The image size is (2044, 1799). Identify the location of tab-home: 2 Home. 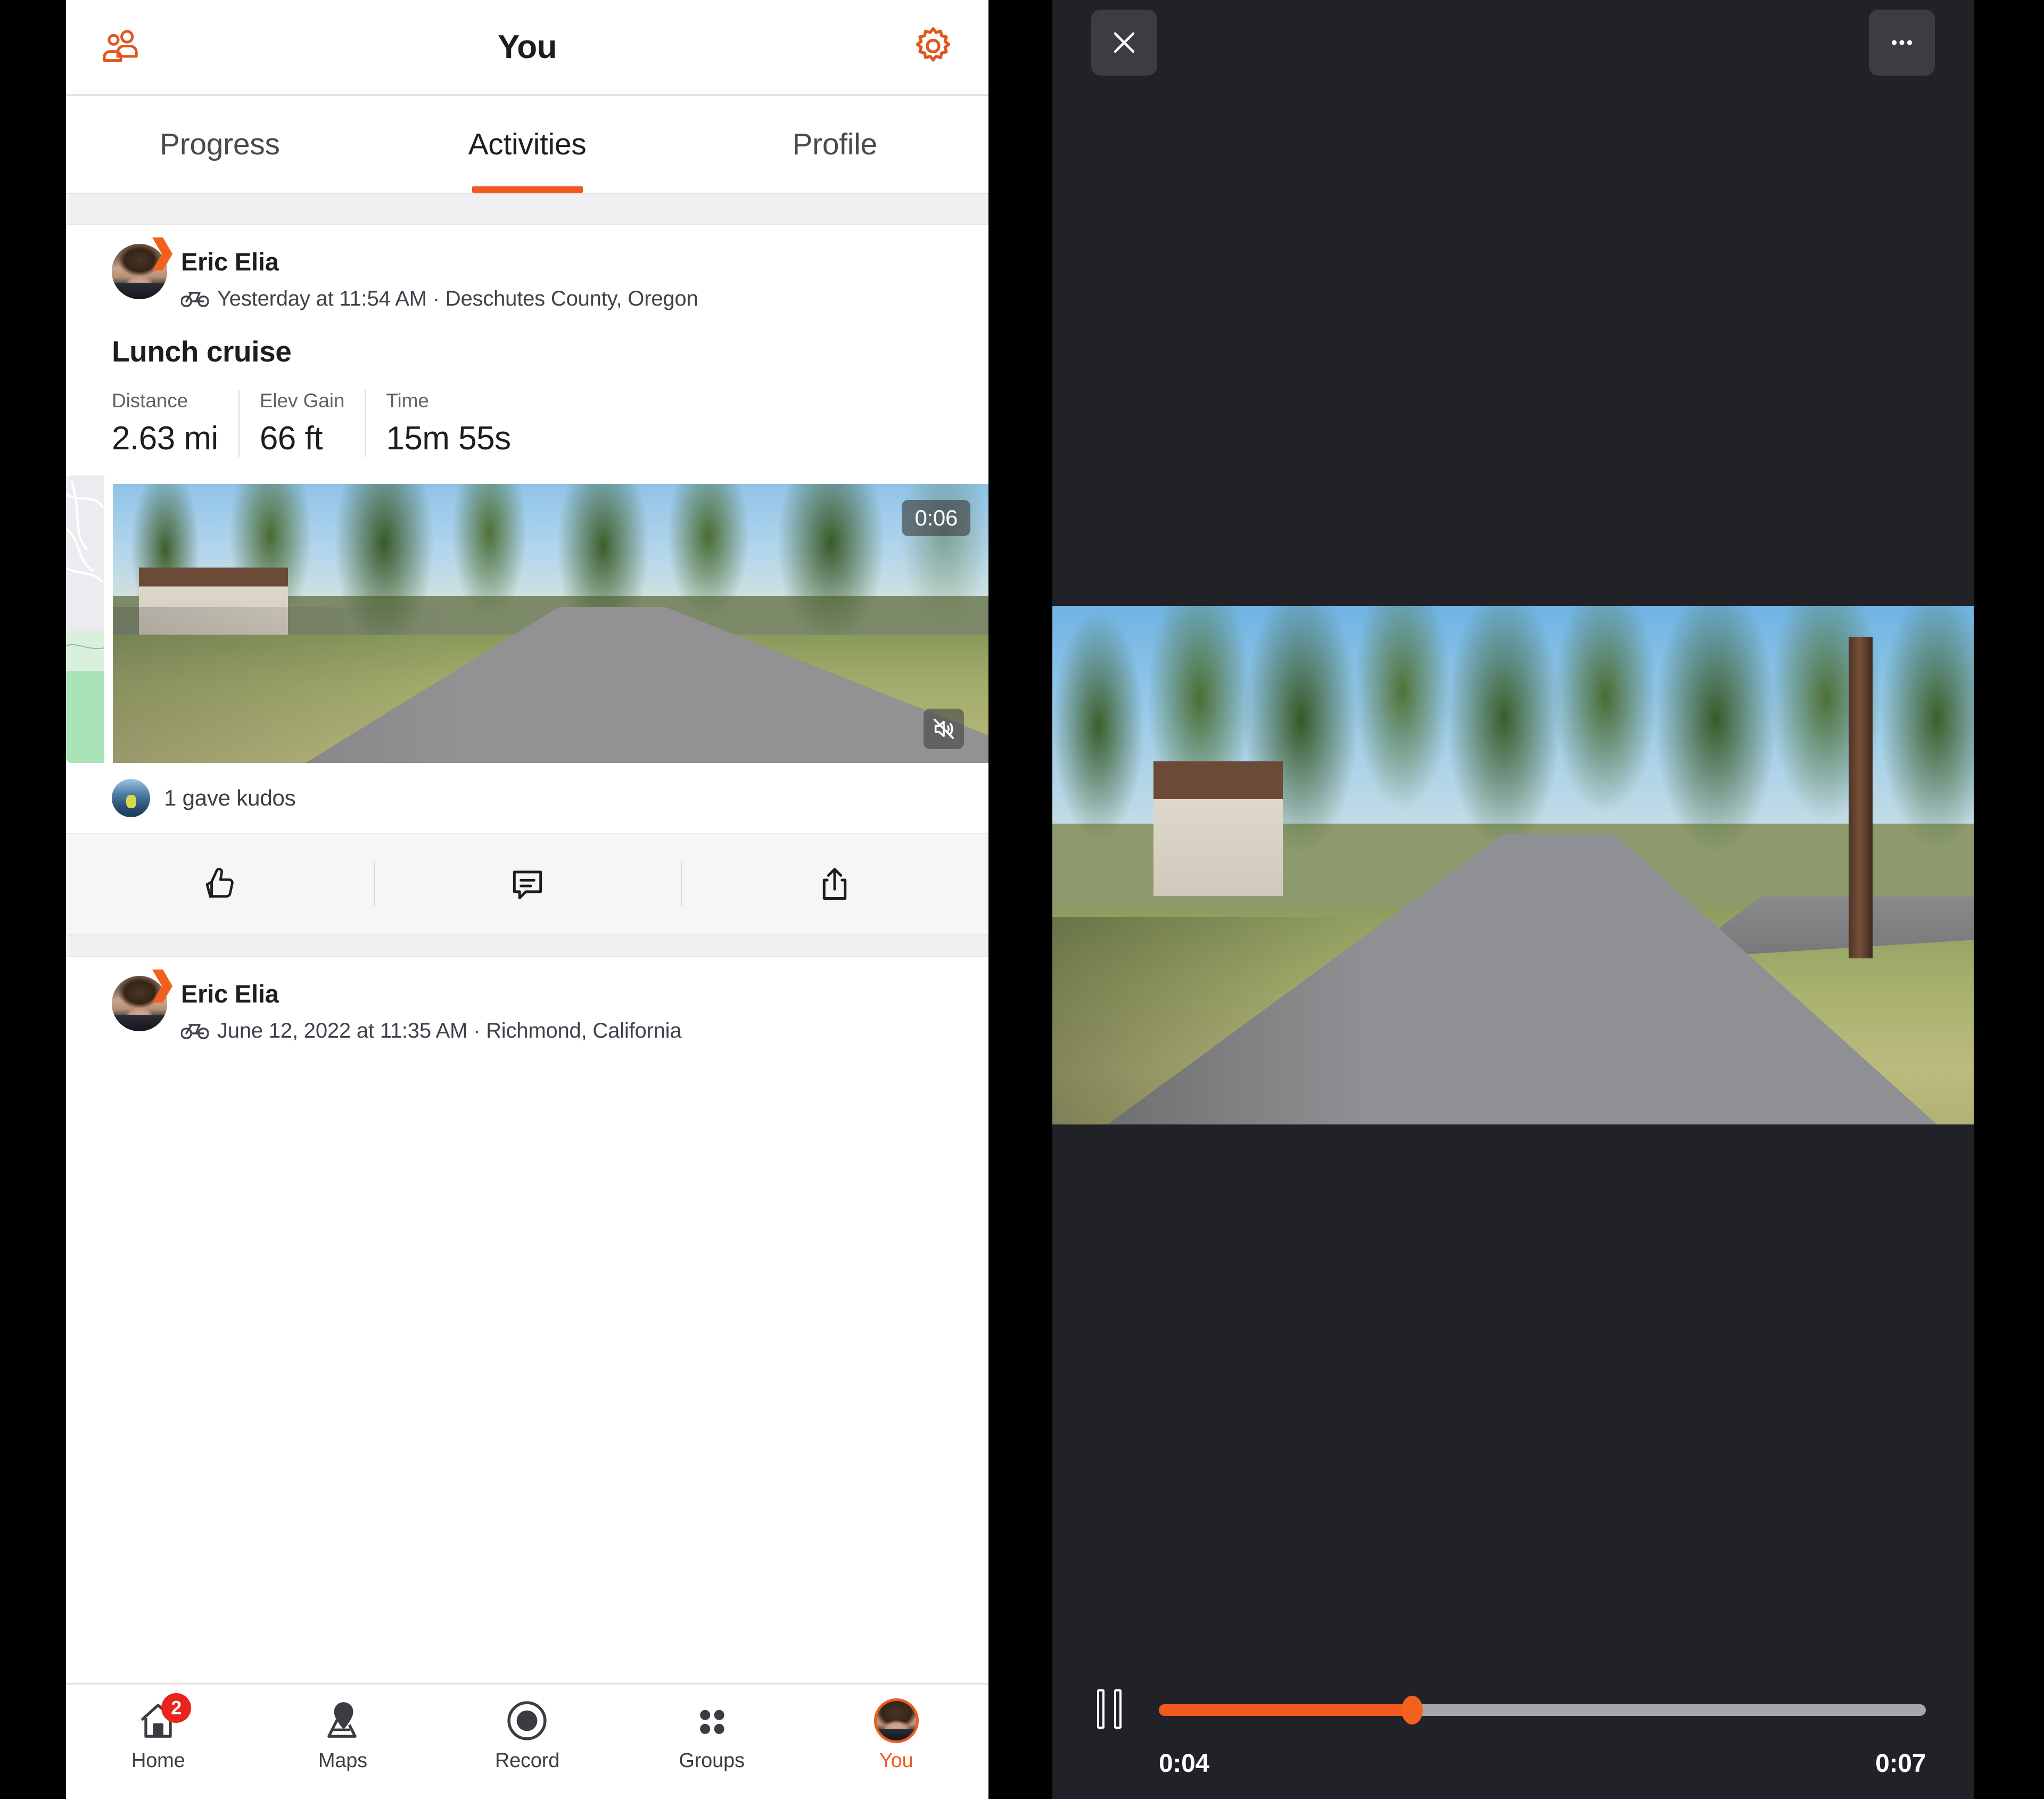
(159, 1733).